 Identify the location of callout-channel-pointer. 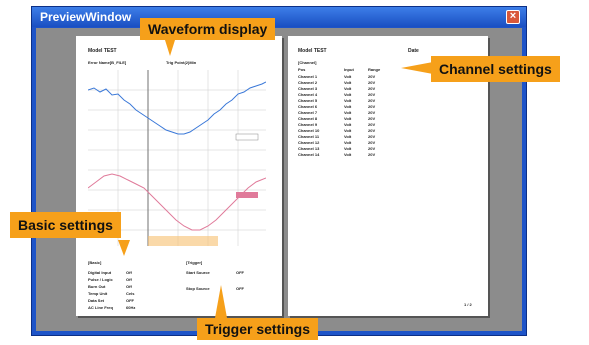
(417, 68).